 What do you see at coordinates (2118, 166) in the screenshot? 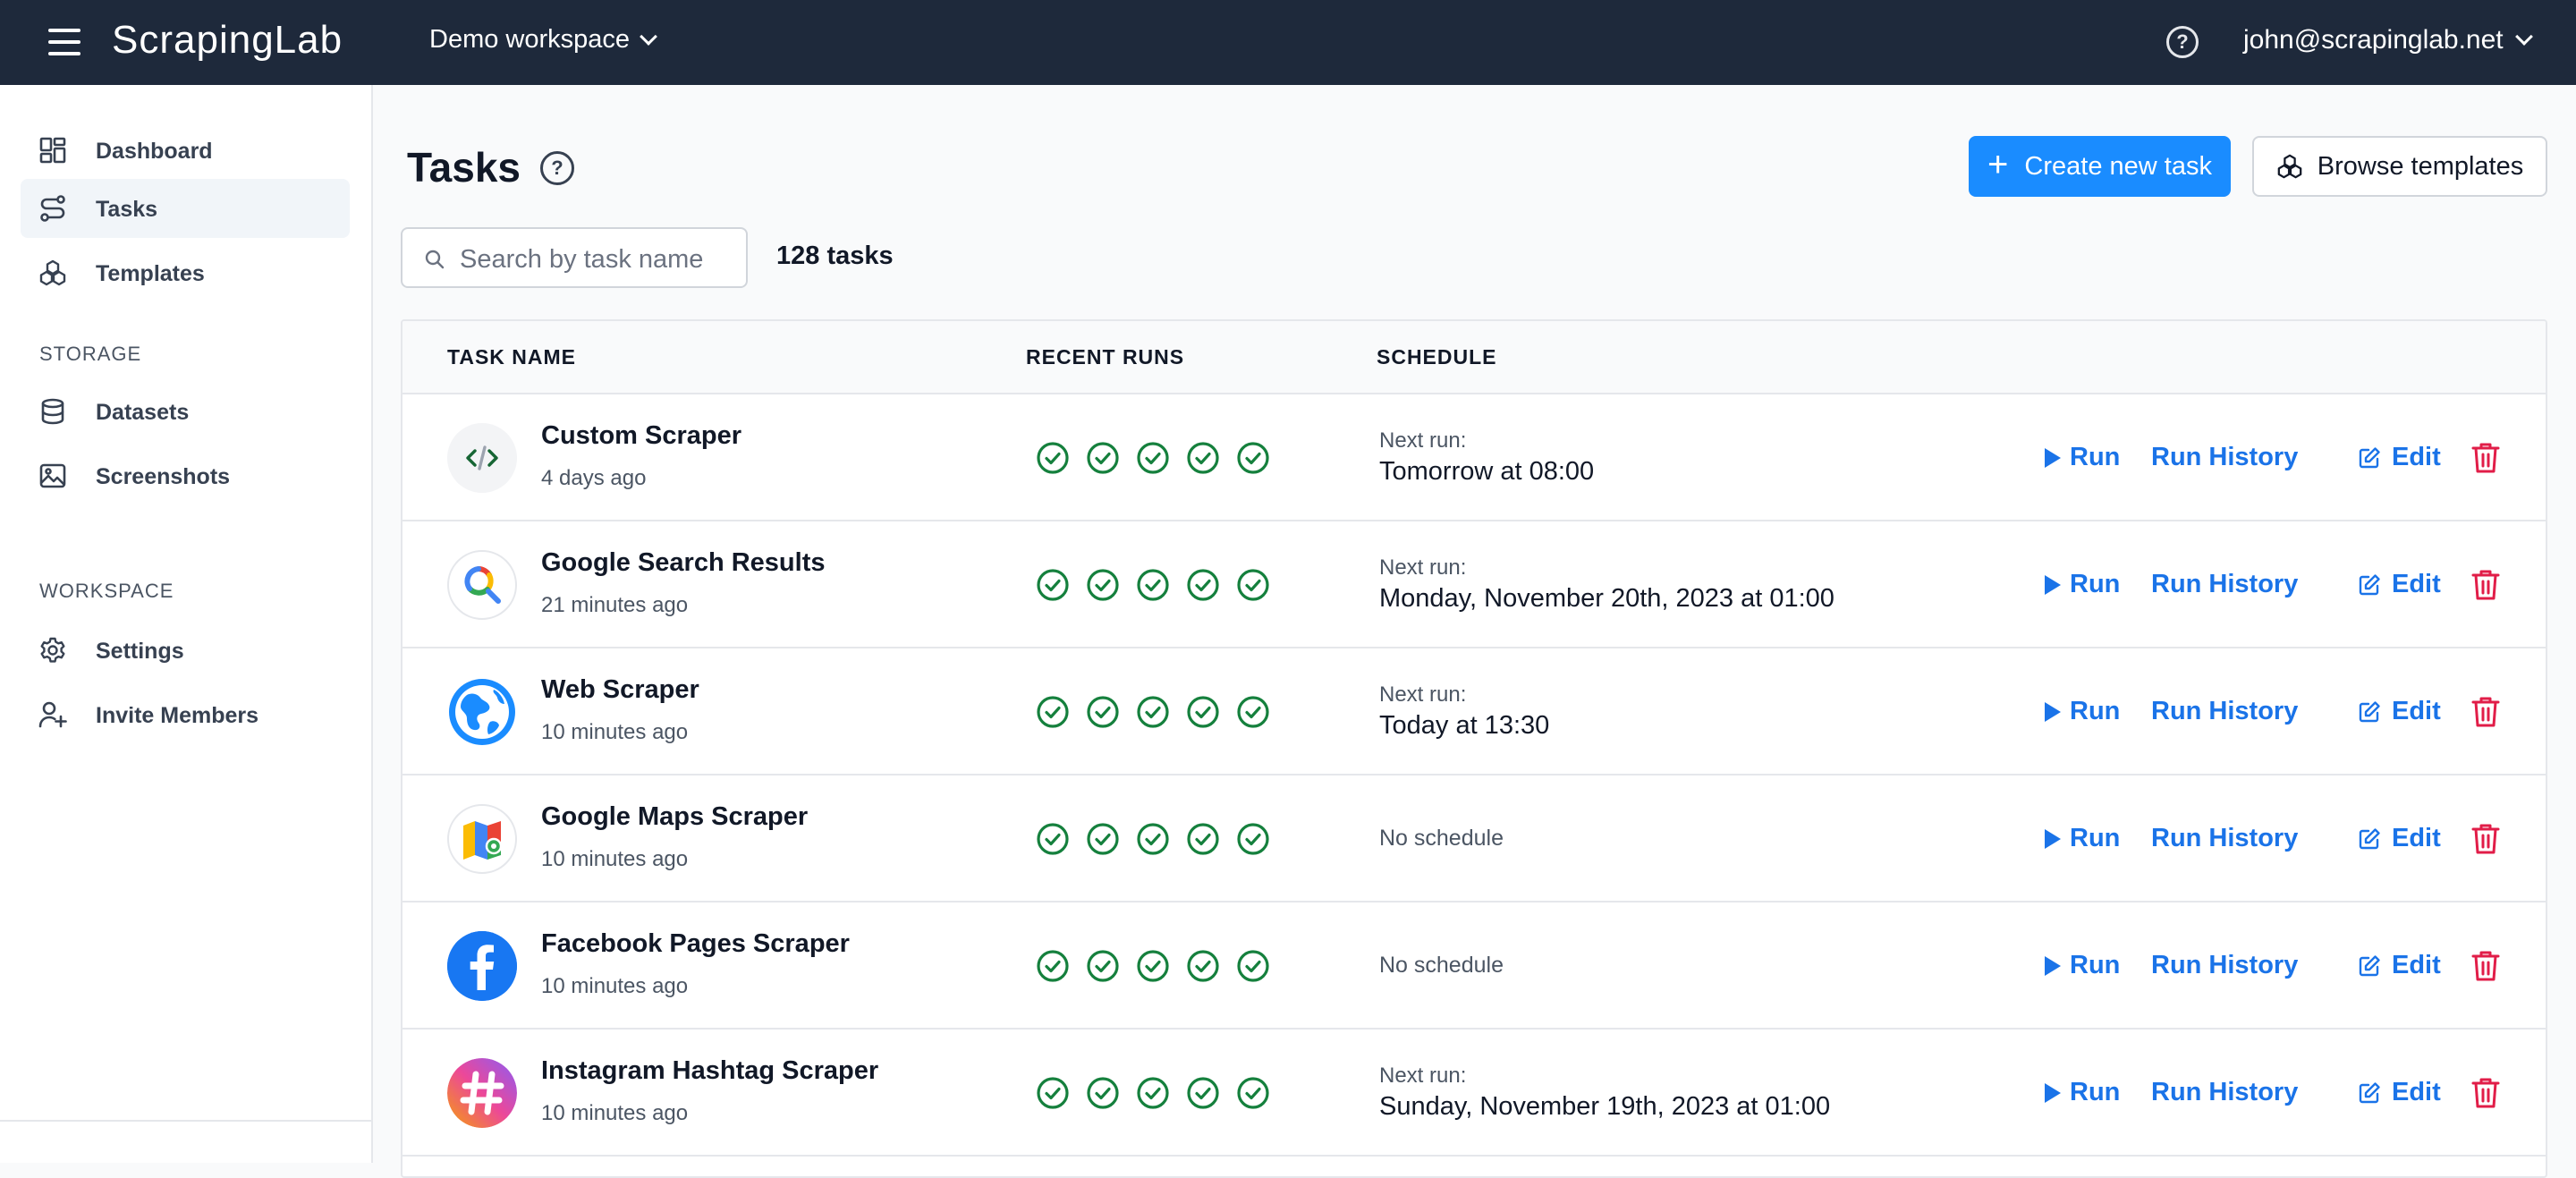
I see `create-new-task-label: Create new task` at bounding box center [2118, 166].